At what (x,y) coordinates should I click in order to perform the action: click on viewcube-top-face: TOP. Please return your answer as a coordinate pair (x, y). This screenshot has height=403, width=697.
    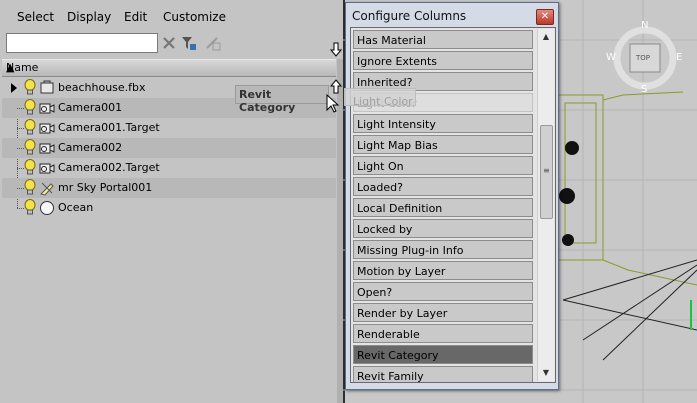
    Looking at the image, I should click on (643, 58).